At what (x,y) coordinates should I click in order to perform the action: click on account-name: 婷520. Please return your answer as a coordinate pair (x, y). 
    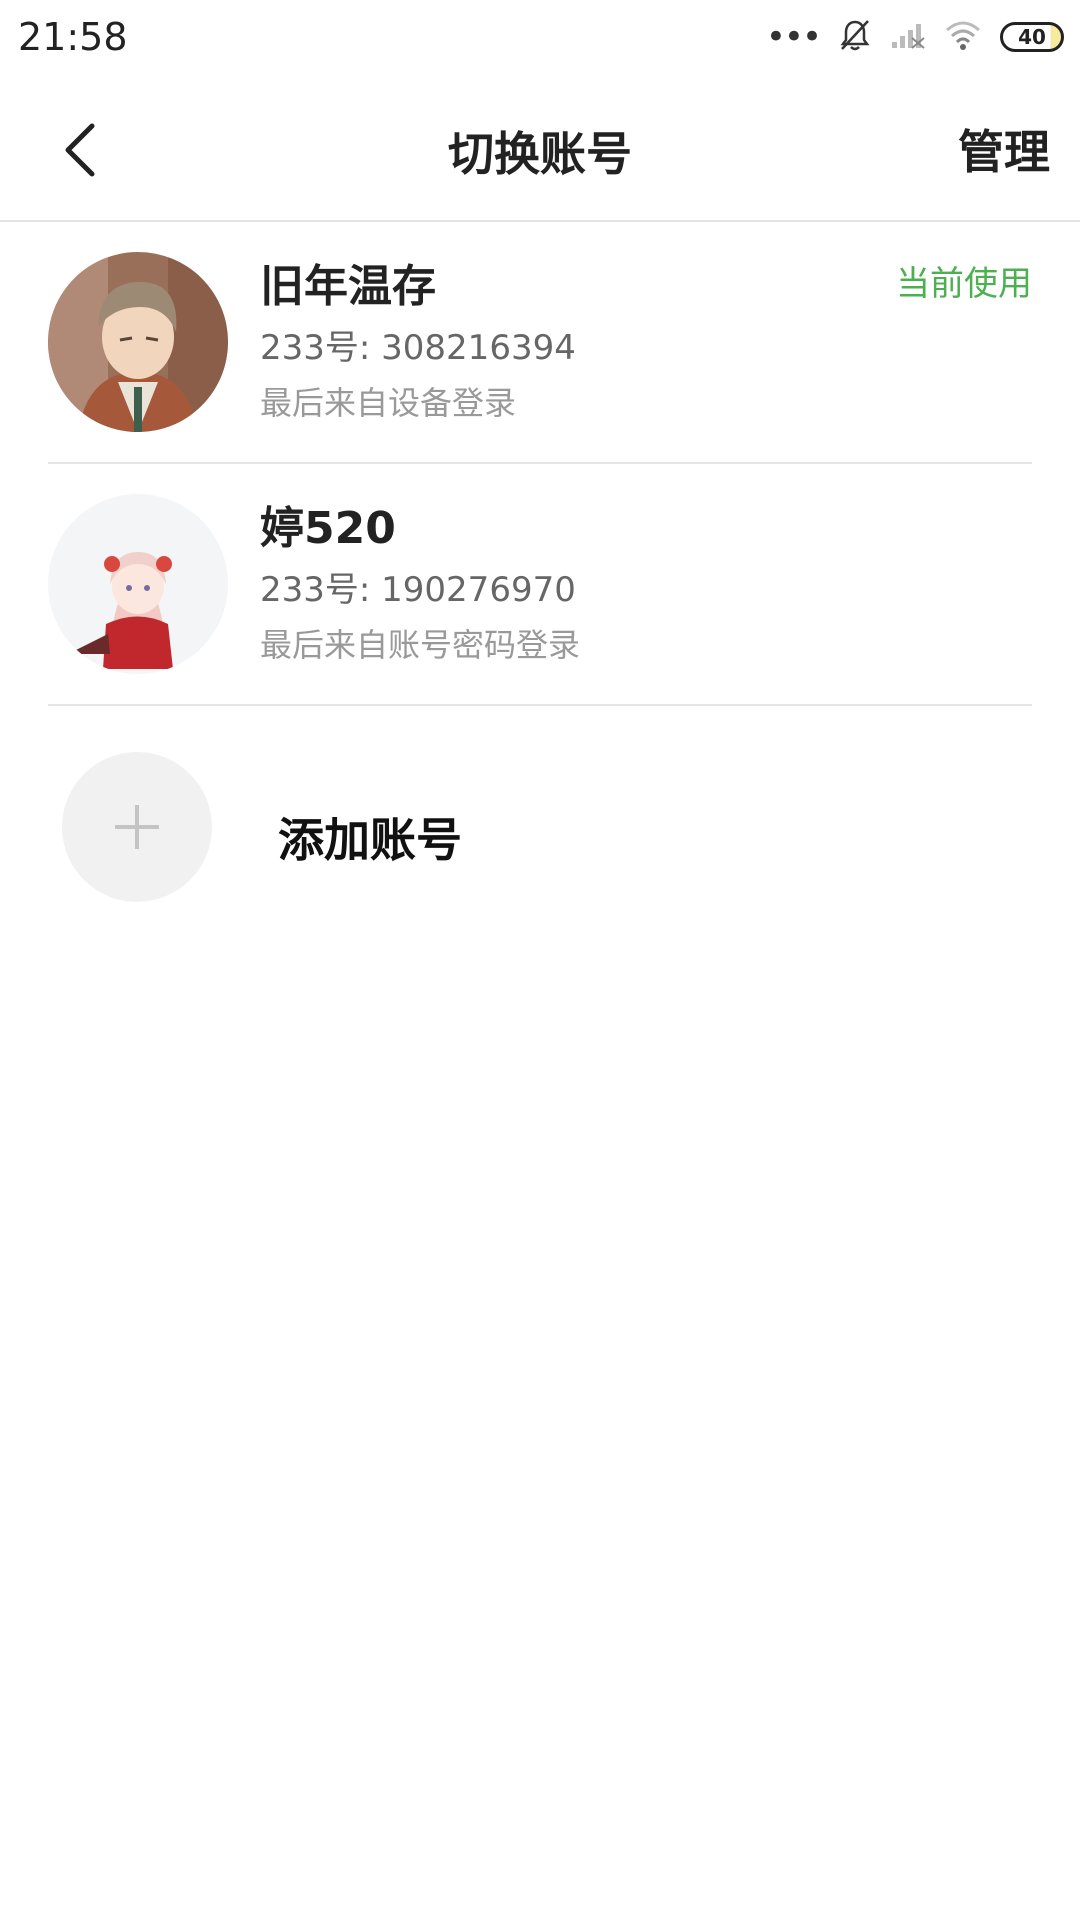
    Looking at the image, I should click on (328, 528).